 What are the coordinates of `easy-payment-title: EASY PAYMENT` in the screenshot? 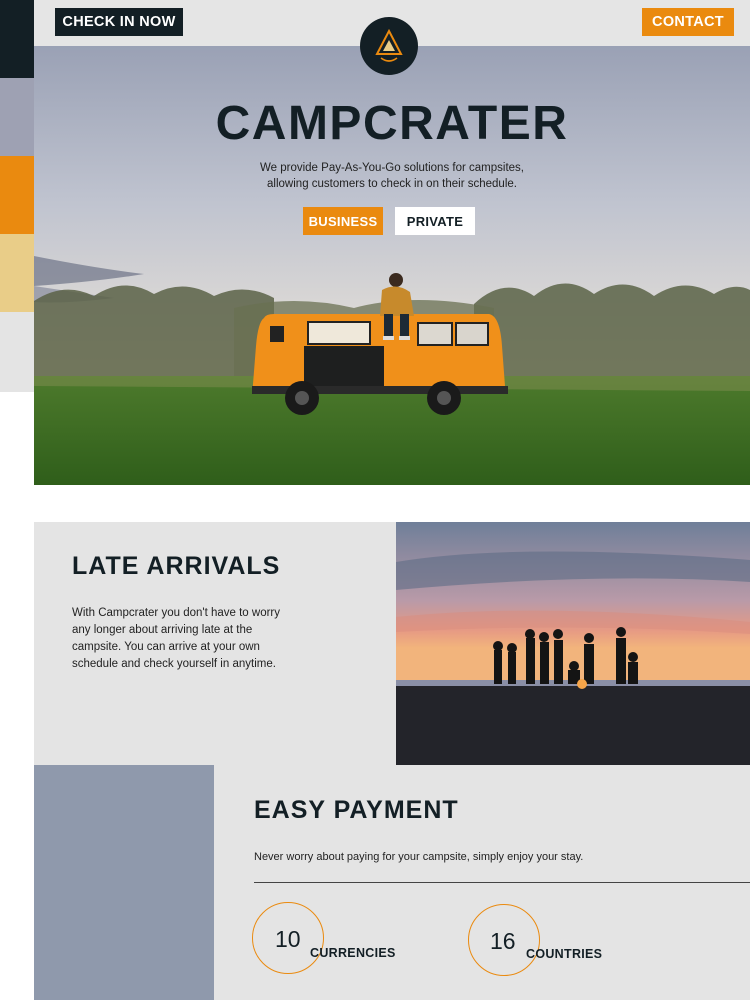 It's located at (356, 810).